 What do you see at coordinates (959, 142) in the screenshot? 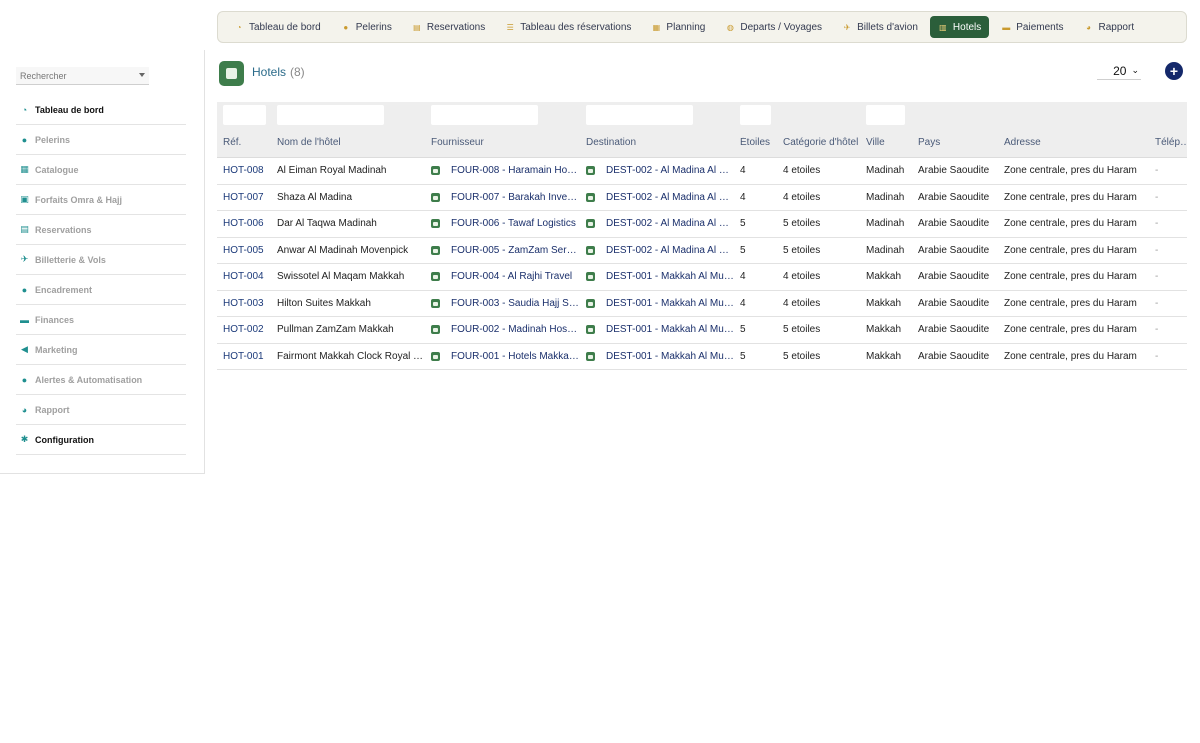
I see `column-header: Pays` at bounding box center [959, 142].